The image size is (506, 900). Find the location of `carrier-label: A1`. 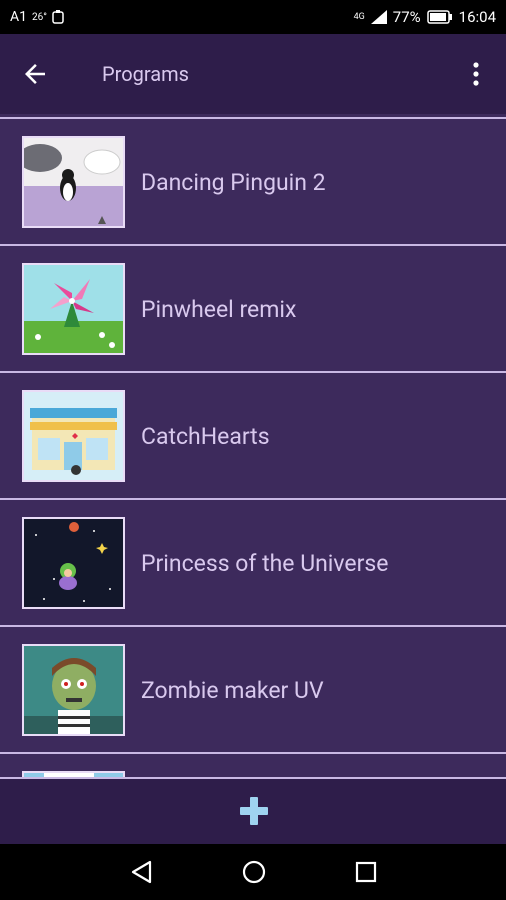

carrier-label: A1 is located at coordinates (19, 17).